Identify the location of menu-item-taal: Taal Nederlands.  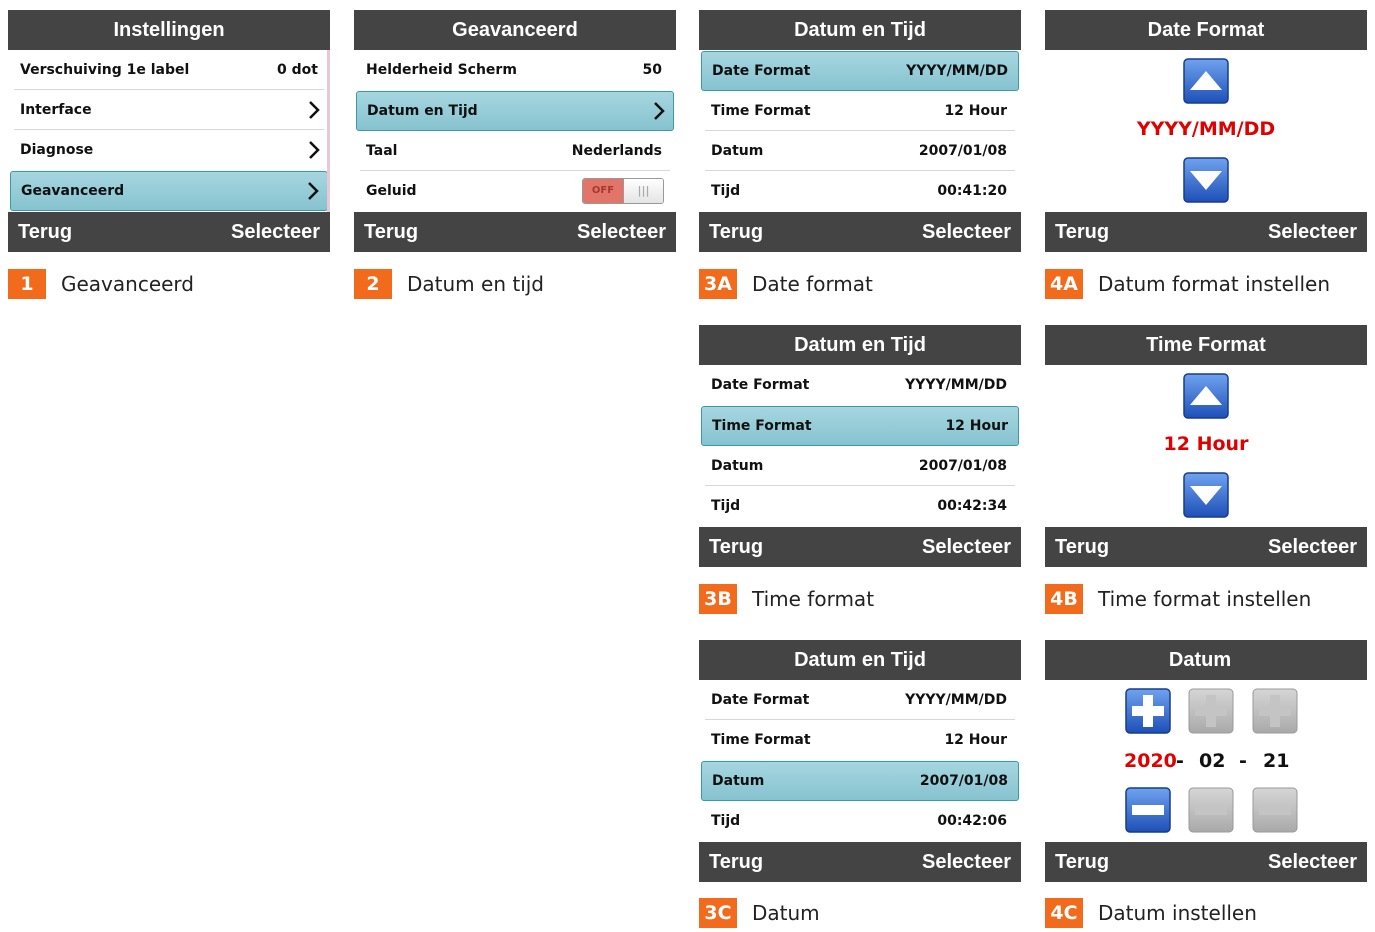
(515, 151).